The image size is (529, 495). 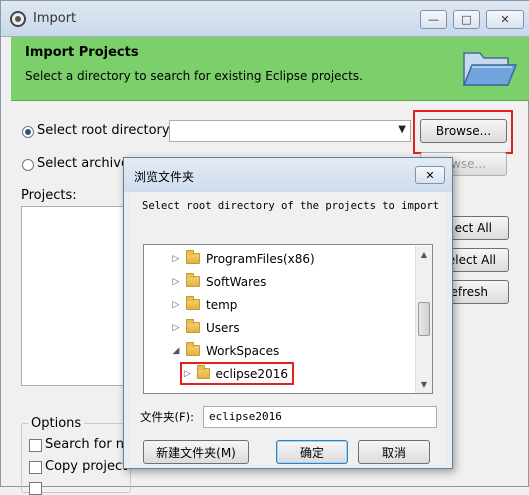 What do you see at coordinates (83, 163) in the screenshot?
I see `archive-file-label: Select archive` at bounding box center [83, 163].